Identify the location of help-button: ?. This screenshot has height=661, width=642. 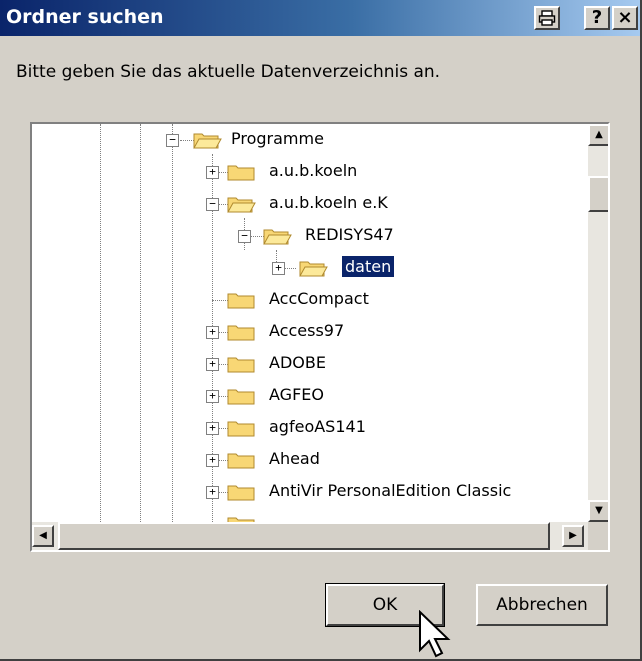
(597, 18).